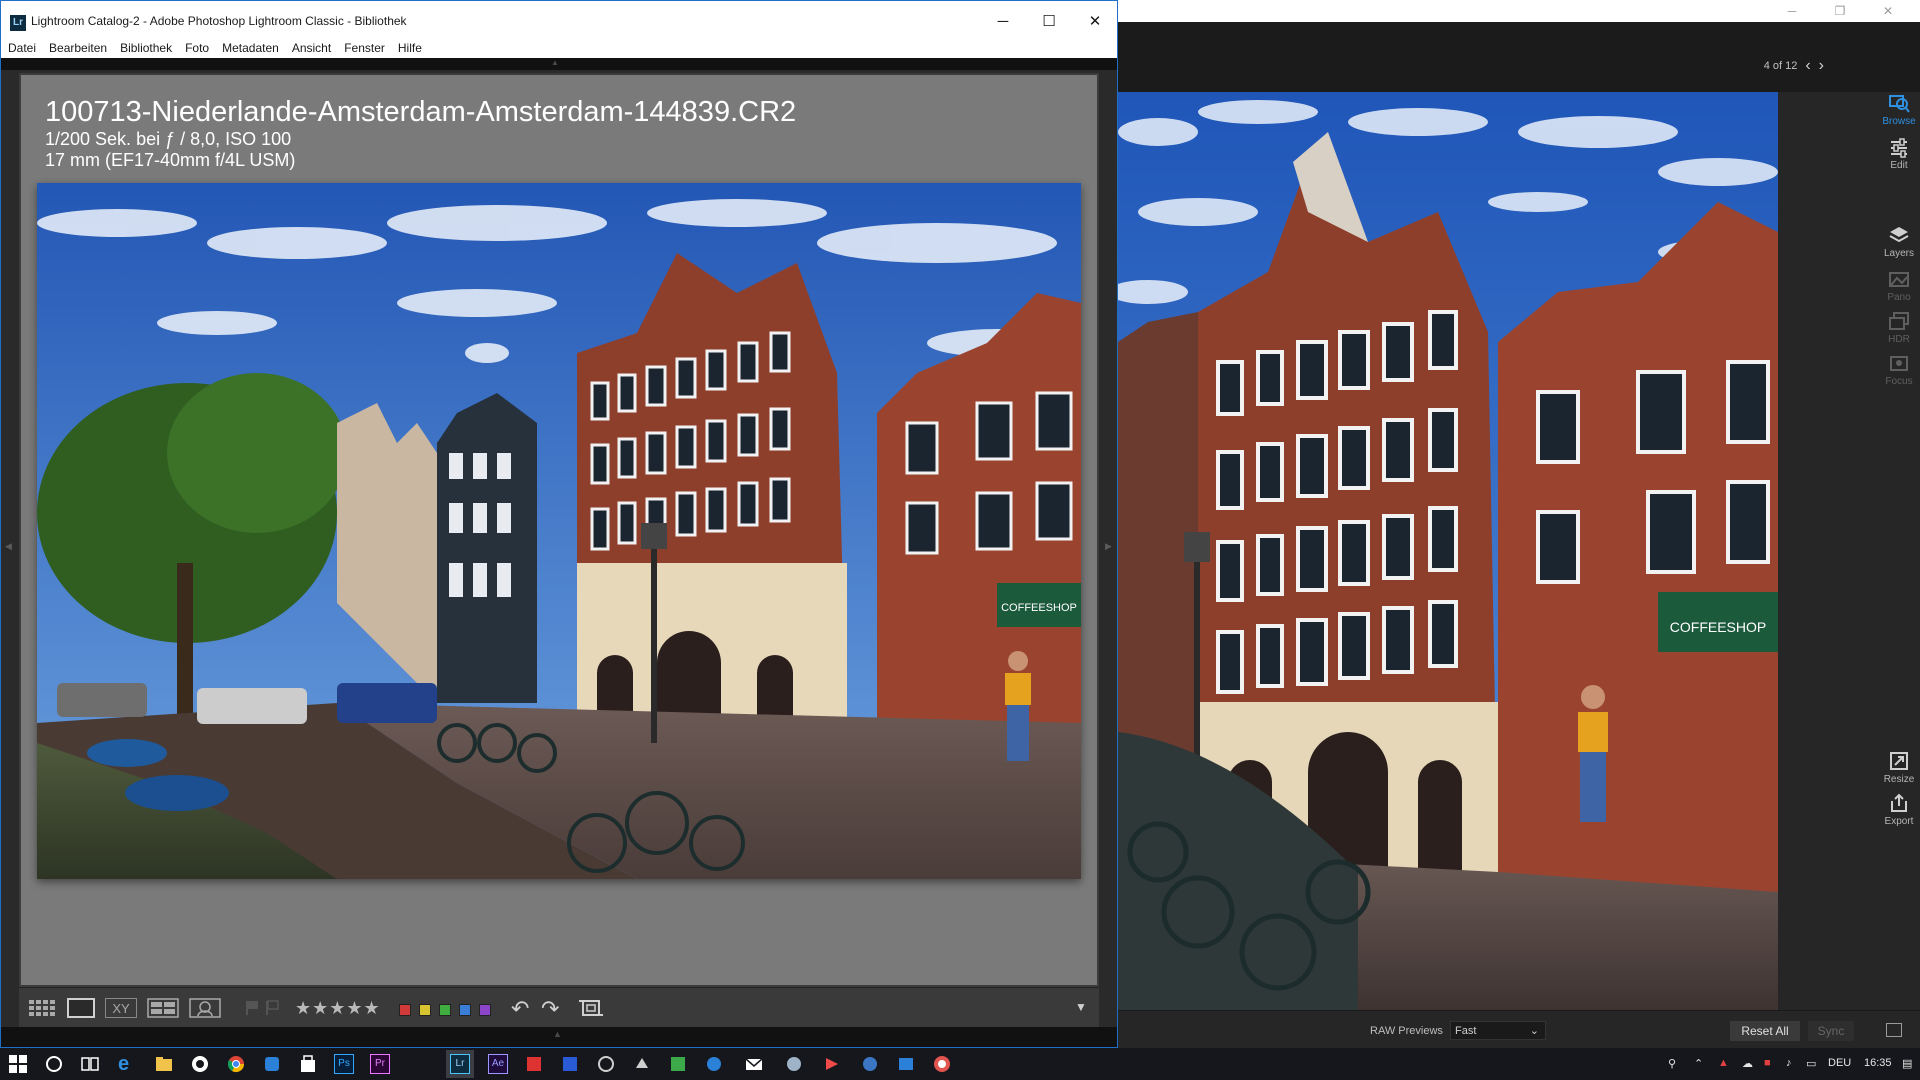  What do you see at coordinates (1899, 285) in the screenshot?
I see `pano-button: Pano` at bounding box center [1899, 285].